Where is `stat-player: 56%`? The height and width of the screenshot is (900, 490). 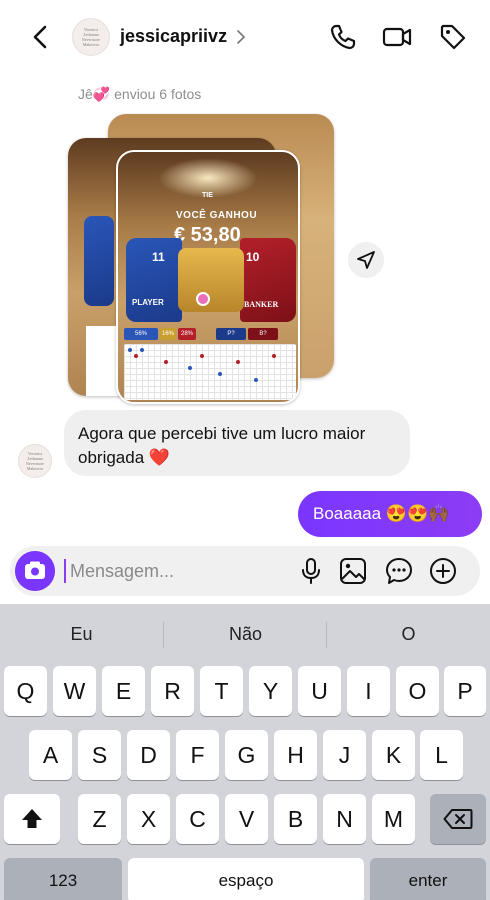
stat-player: 56% is located at coordinates (141, 334).